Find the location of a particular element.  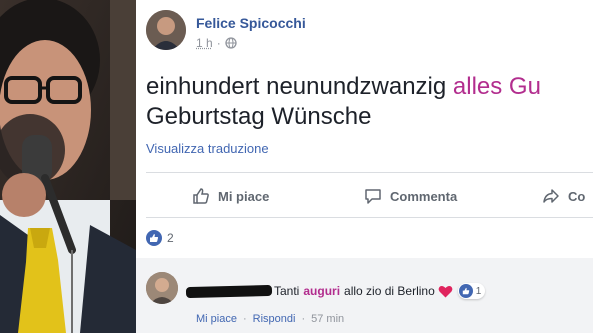

post-time: 1 h is located at coordinates (204, 43).